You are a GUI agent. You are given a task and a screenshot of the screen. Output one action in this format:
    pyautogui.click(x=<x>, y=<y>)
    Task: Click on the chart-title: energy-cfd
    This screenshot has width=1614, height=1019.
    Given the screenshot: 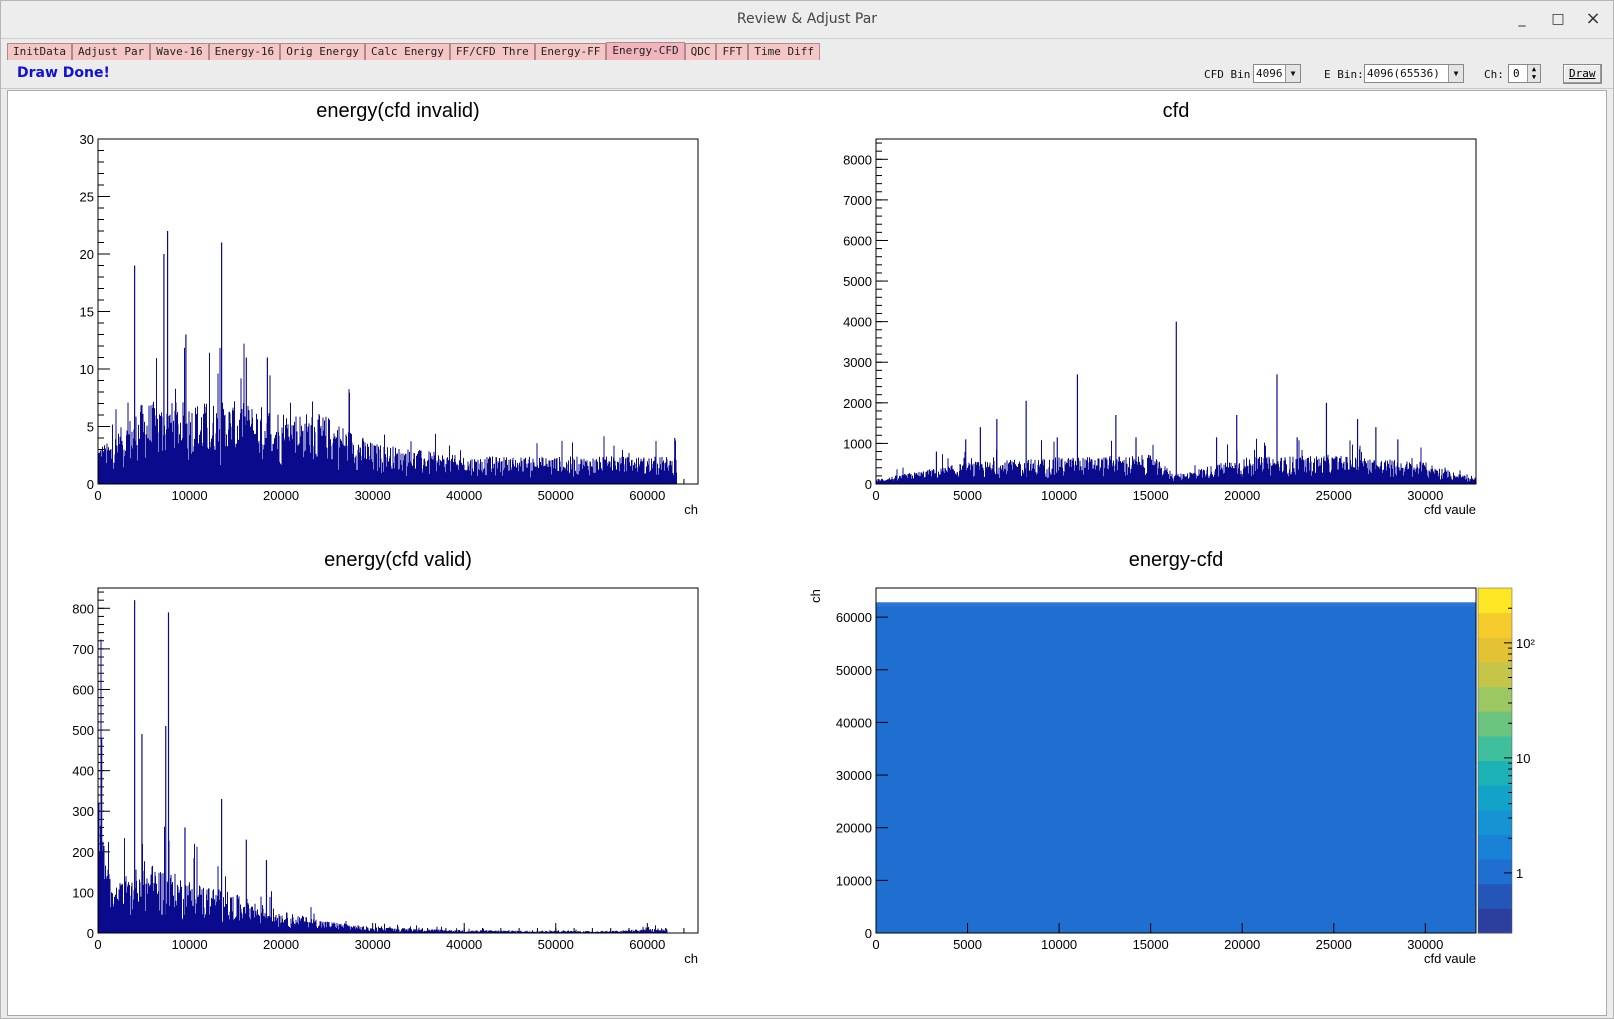 What is the action you would take?
    pyautogui.click(x=1176, y=560)
    